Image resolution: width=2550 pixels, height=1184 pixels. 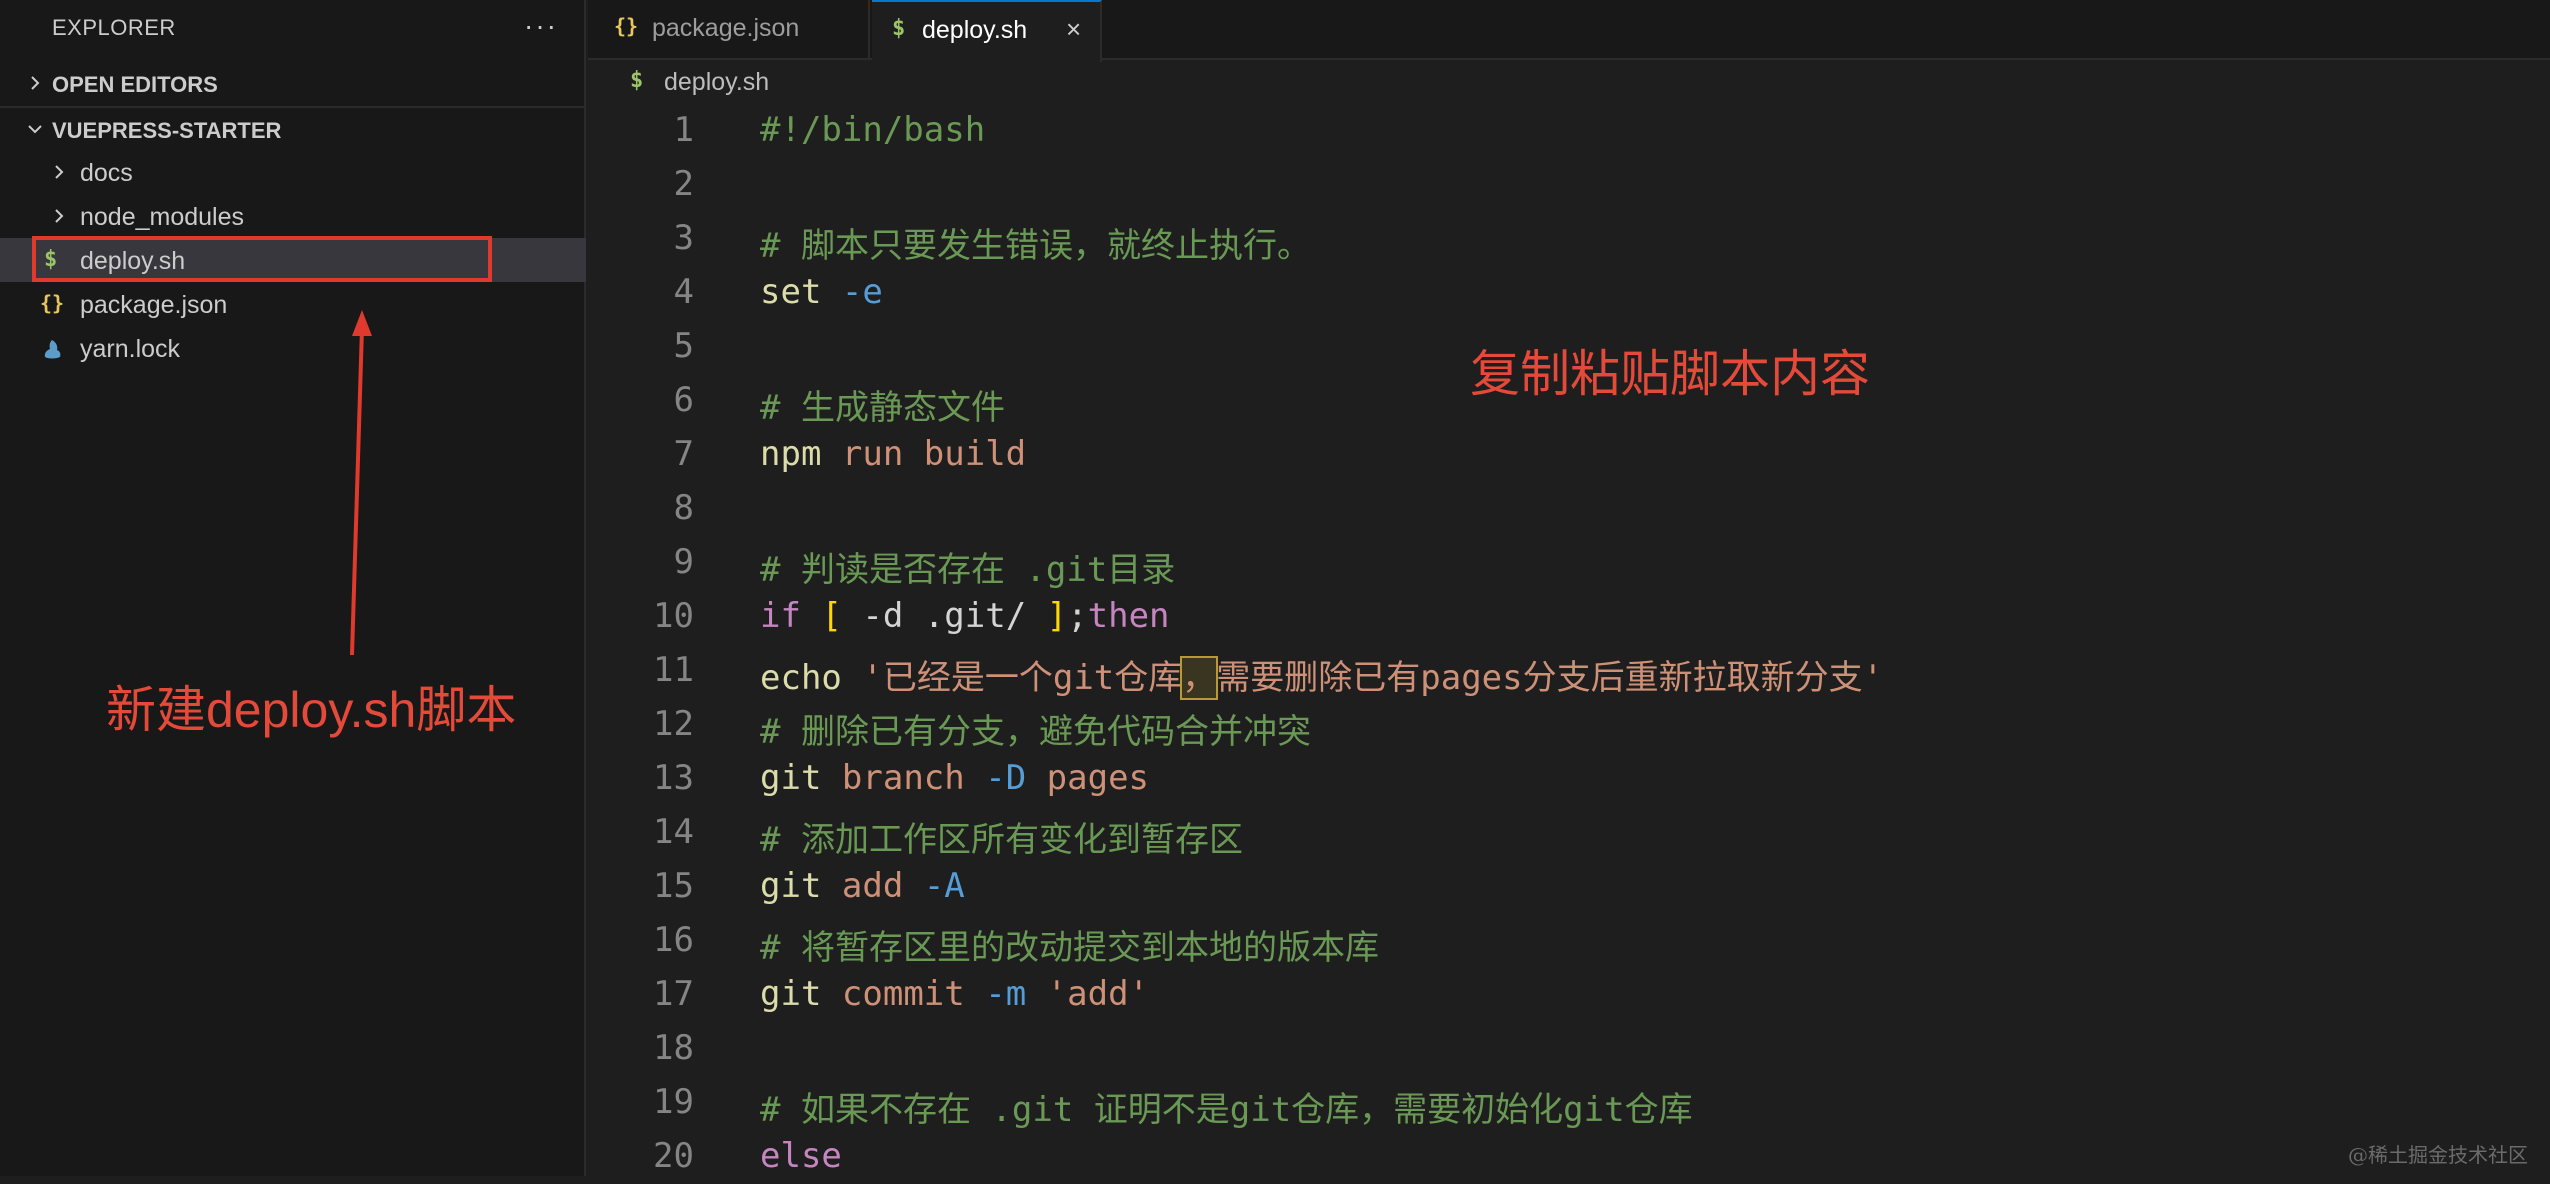 I want to click on flag: -A, so click(x=944, y=886).